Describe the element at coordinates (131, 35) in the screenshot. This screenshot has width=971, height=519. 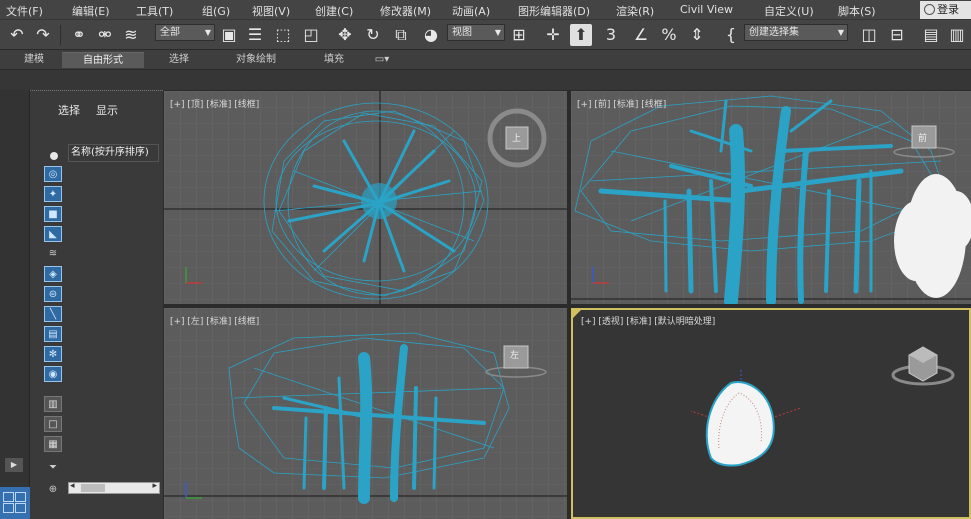
I see `bind-spacewarp-icon: ≋` at that location.